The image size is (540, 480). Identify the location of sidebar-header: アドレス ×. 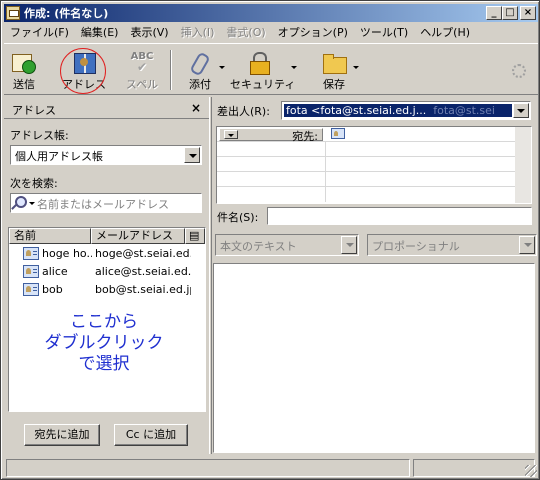
(106, 109).